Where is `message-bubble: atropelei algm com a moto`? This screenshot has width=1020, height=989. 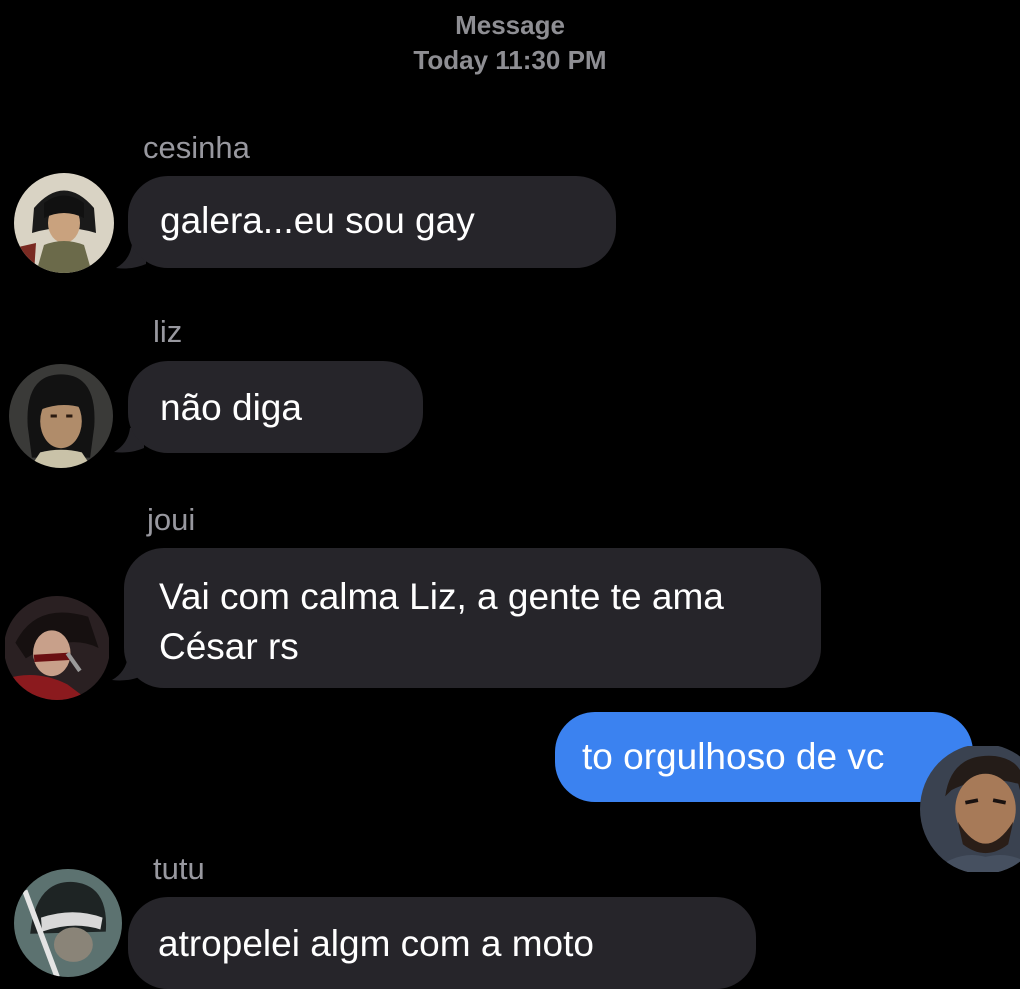 message-bubble: atropelei algm com a moto is located at coordinates (442, 943).